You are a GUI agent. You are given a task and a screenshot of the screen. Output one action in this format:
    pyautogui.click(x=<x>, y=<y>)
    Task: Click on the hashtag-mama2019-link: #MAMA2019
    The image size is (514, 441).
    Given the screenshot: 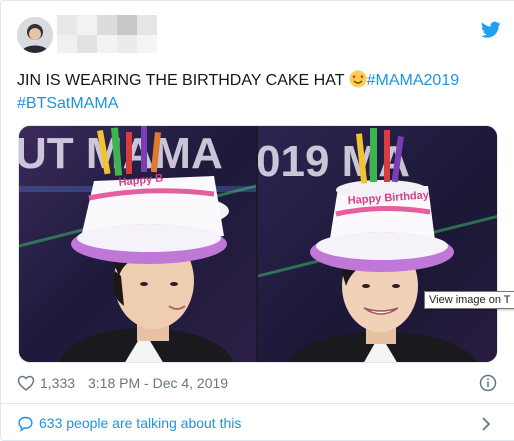 What is the action you would take?
    pyautogui.click(x=413, y=80)
    